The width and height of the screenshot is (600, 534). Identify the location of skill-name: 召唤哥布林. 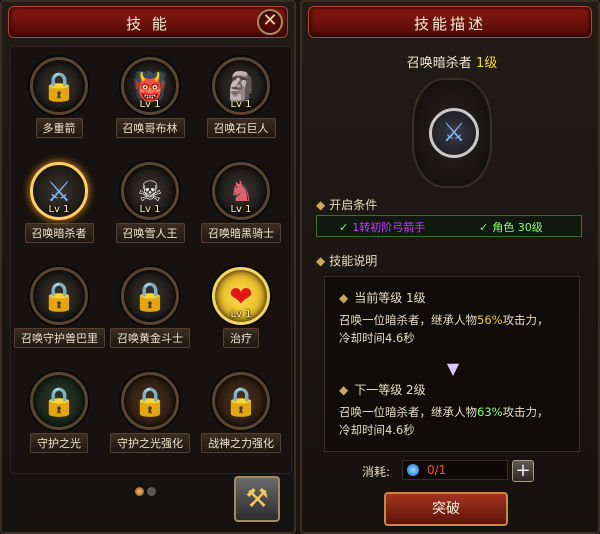
(150, 128).